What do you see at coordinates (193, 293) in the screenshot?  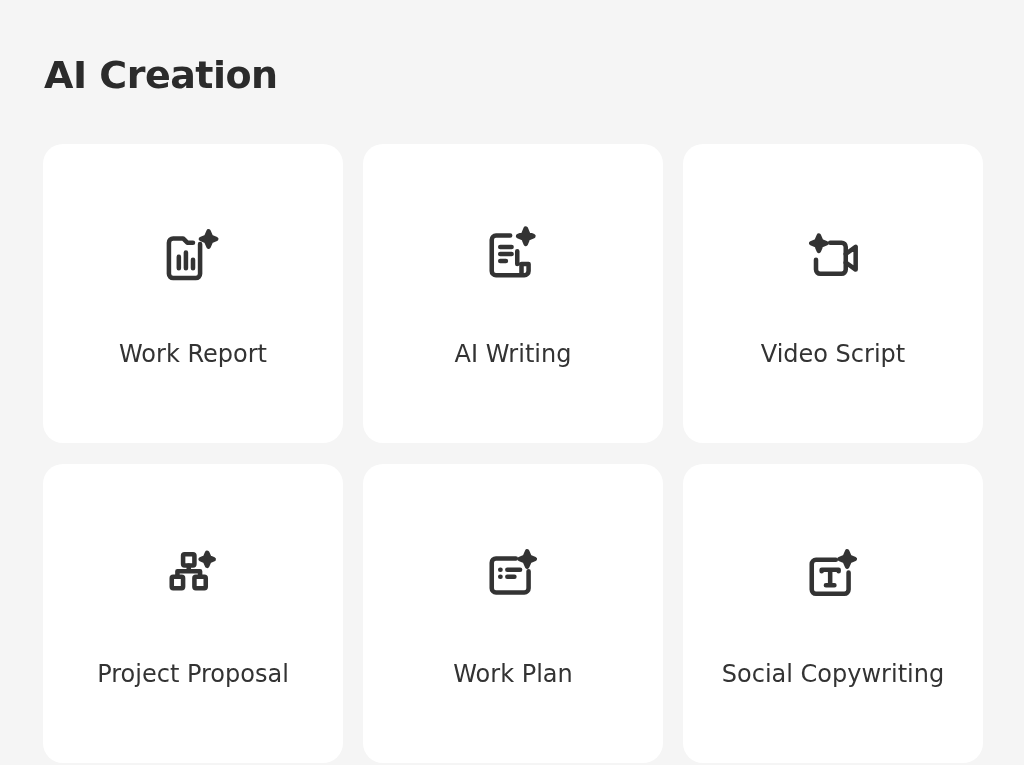 I see `creation-card: Work Report` at bounding box center [193, 293].